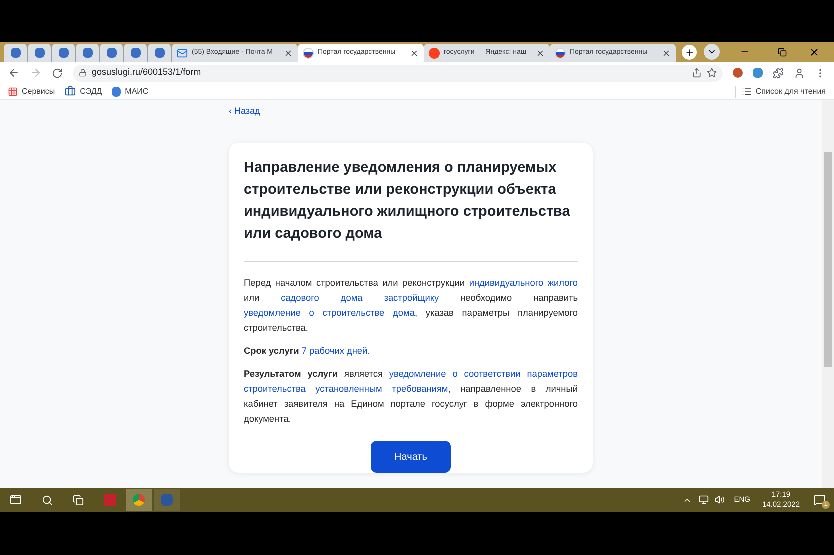  What do you see at coordinates (244, 111) in the screenshot?
I see `back-link: ‹ Назад` at bounding box center [244, 111].